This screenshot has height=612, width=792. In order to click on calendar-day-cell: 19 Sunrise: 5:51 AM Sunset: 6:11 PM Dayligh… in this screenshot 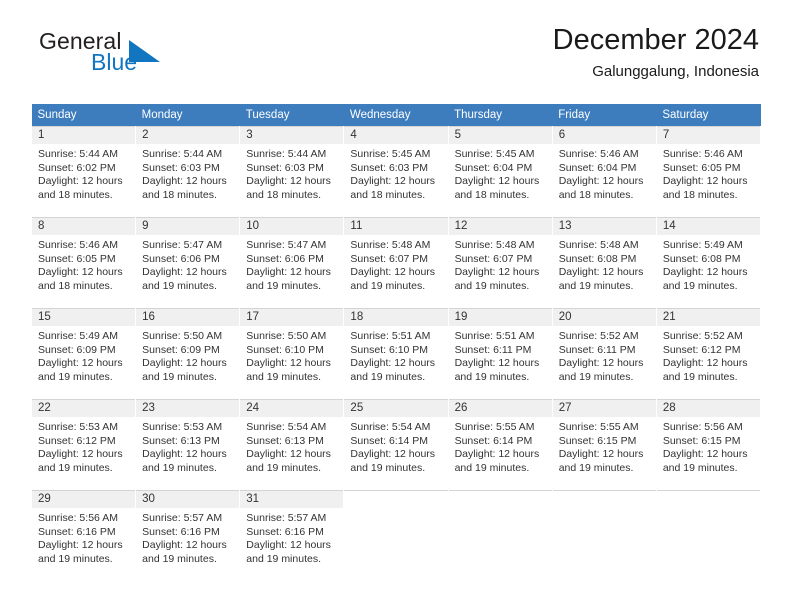, I will do `click(500, 354)`.